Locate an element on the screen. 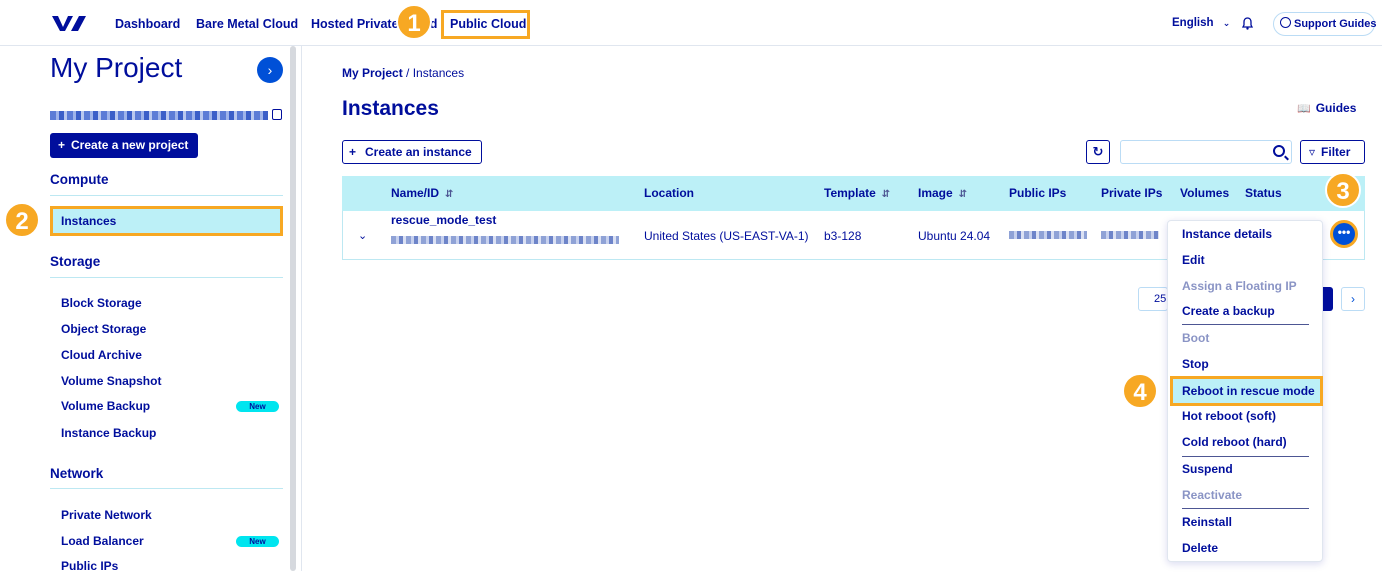 The height and width of the screenshot is (573, 1382). nav-dashboard: Dashboard is located at coordinates (147, 24).